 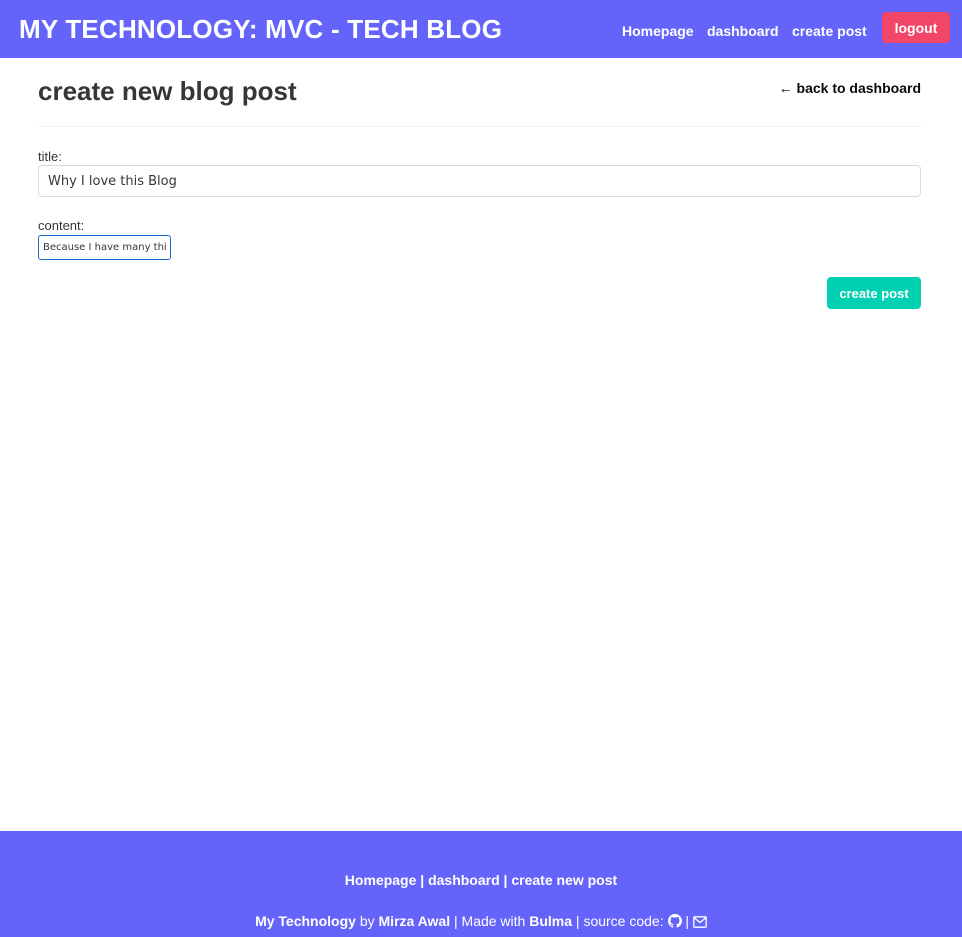 I want to click on page-title: create new blog post, so click(x=167, y=91).